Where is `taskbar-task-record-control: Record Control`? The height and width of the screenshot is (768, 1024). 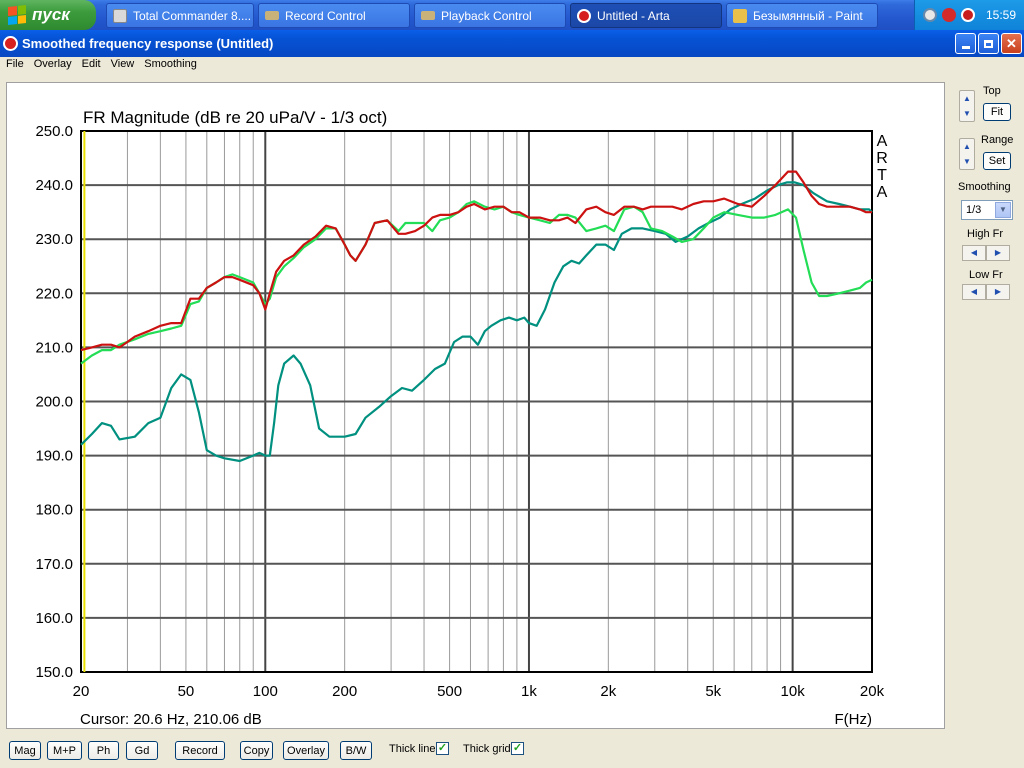
taskbar-task-record-control: Record Control is located at coordinates (334, 15).